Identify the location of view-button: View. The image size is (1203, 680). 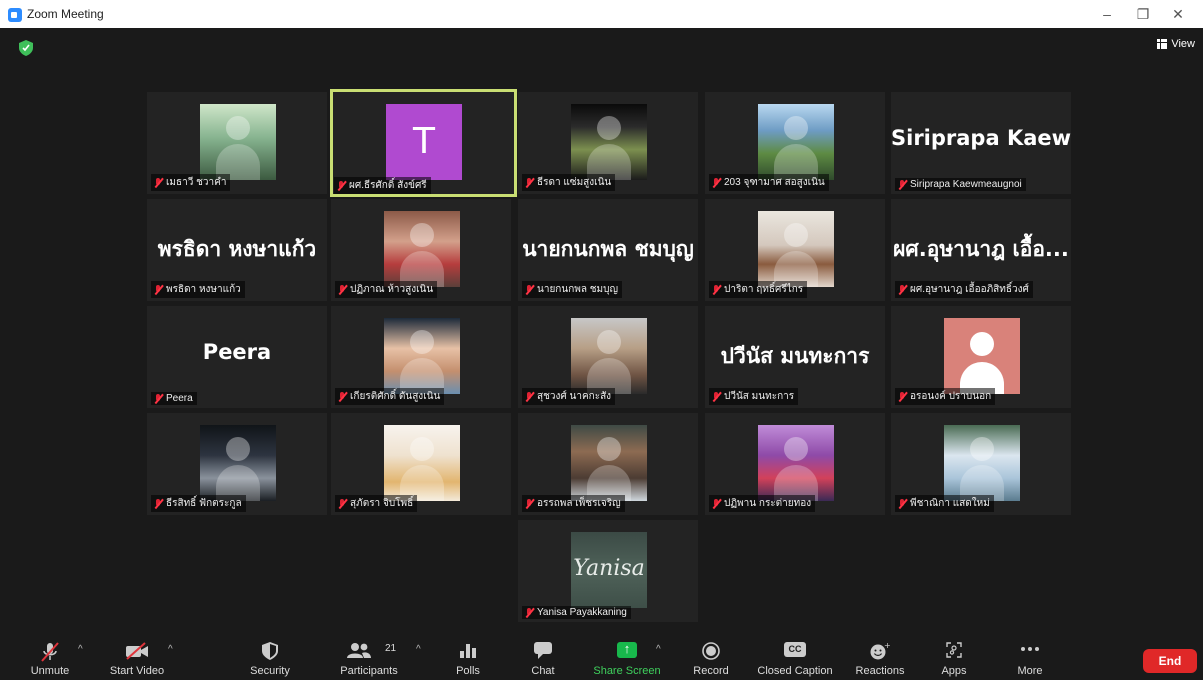
(1176, 44).